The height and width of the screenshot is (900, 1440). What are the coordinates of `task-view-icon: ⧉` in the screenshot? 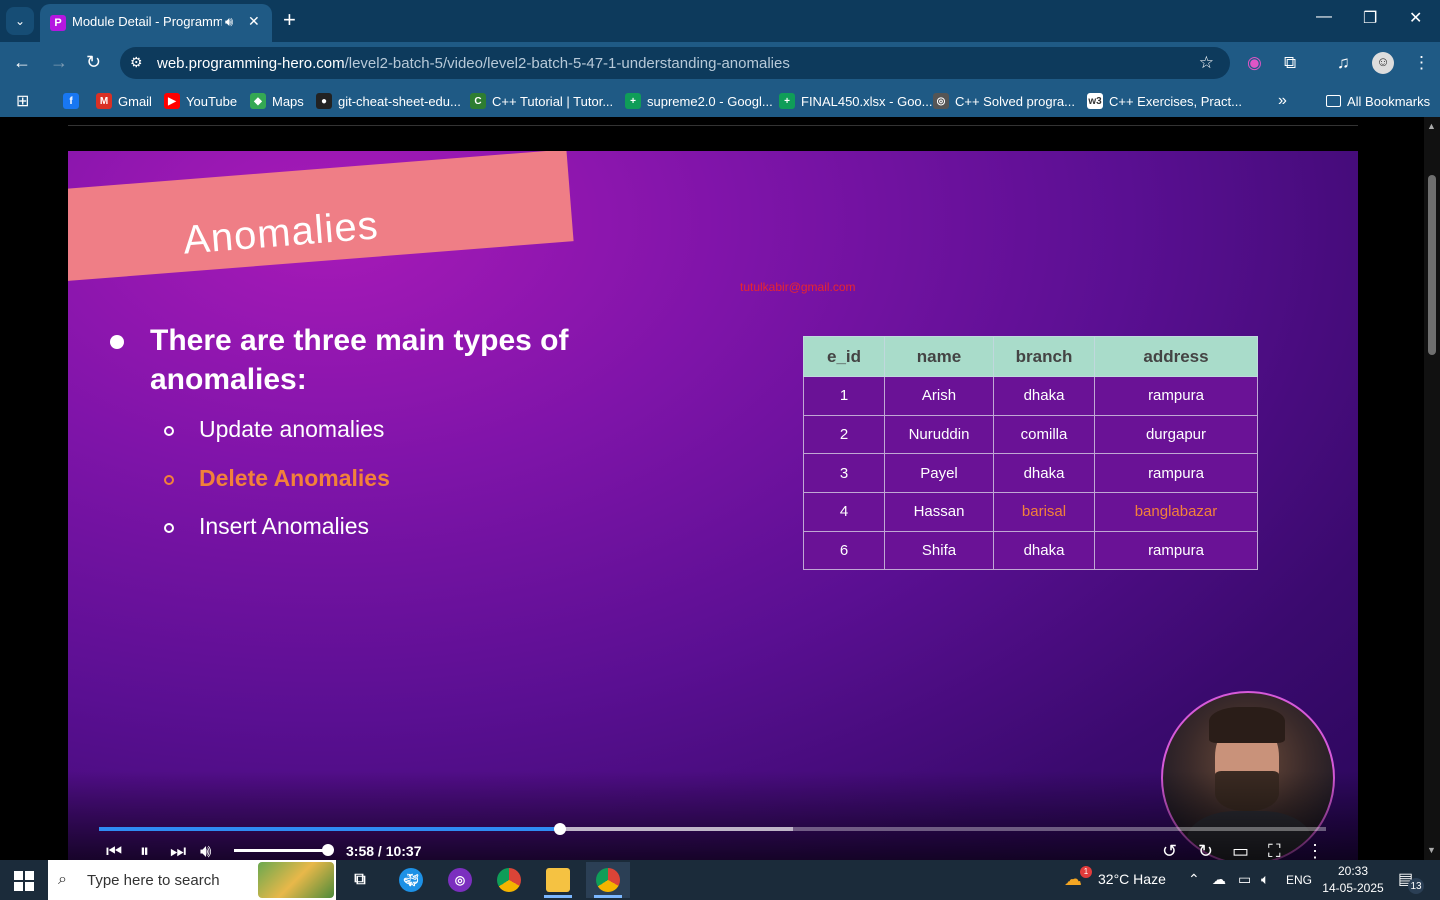 It's located at (360, 880).